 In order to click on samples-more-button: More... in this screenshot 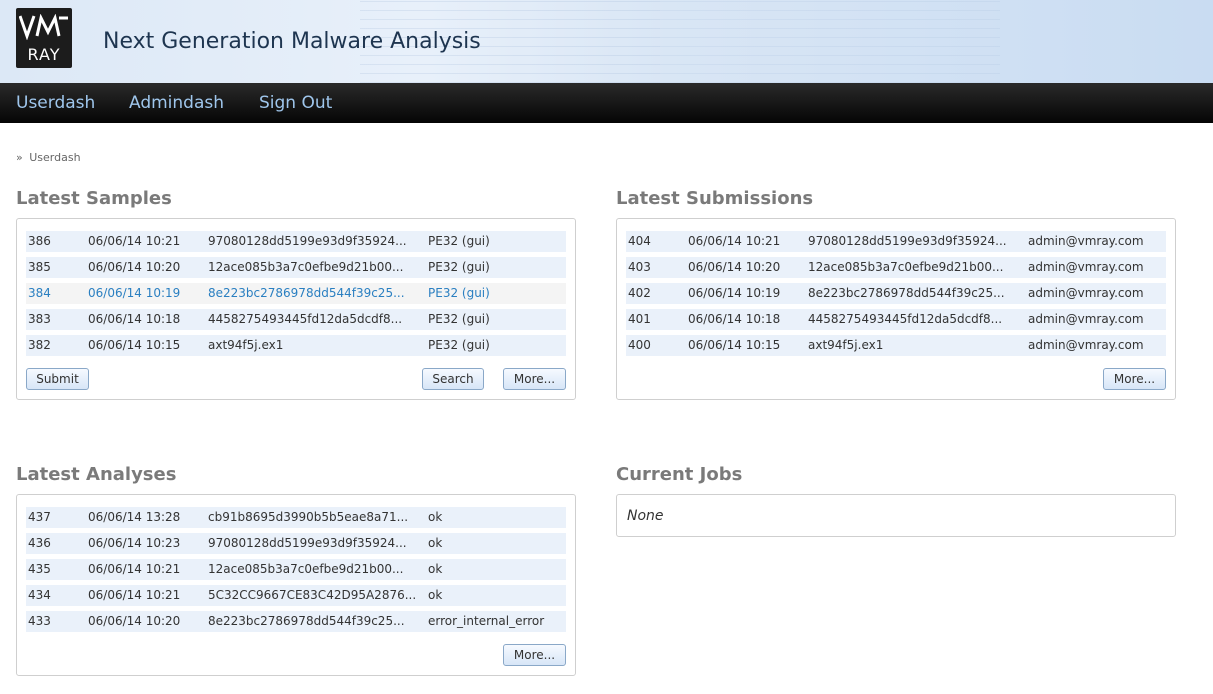, I will do `click(534, 379)`.